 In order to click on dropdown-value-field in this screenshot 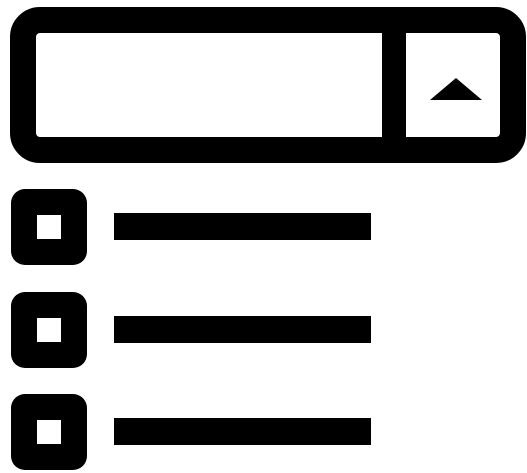, I will do `click(209, 85)`.